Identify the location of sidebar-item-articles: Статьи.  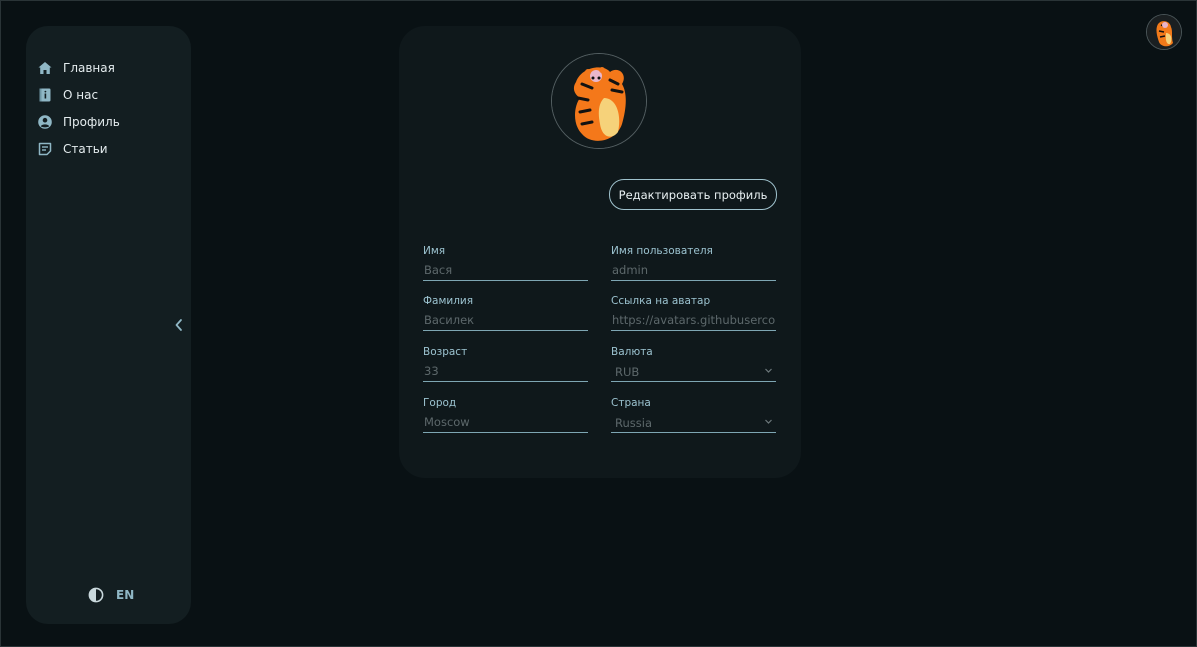
(79, 148).